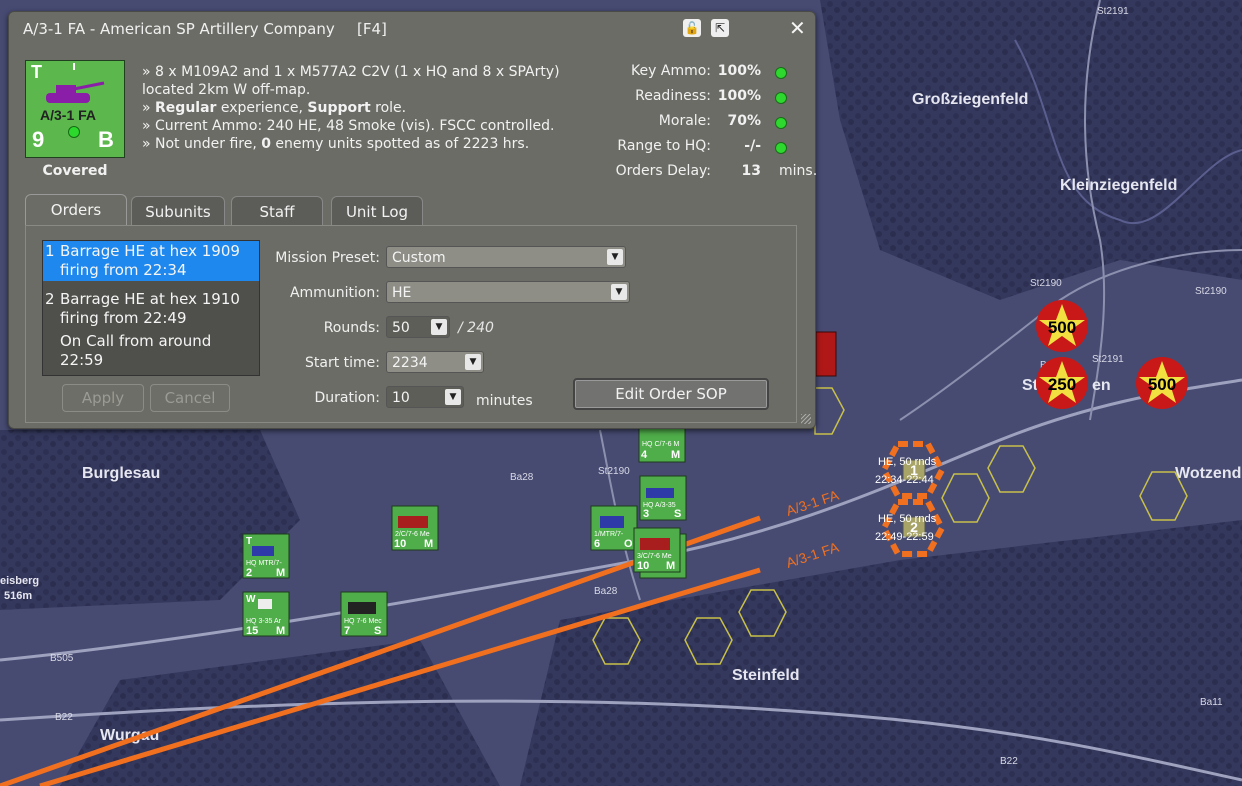 This screenshot has height=786, width=1242. I want to click on road-label: B505, so click(62, 658).